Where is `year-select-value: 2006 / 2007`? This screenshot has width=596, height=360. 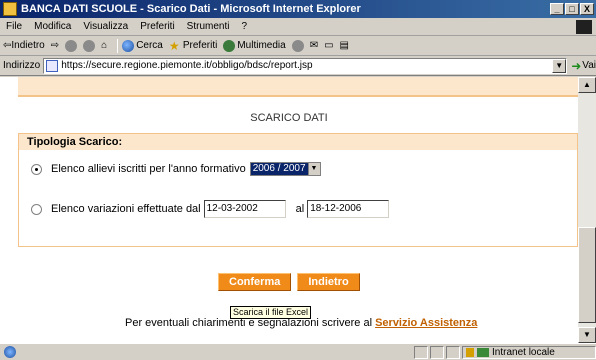
year-select-value: 2006 / 2007 is located at coordinates (279, 169).